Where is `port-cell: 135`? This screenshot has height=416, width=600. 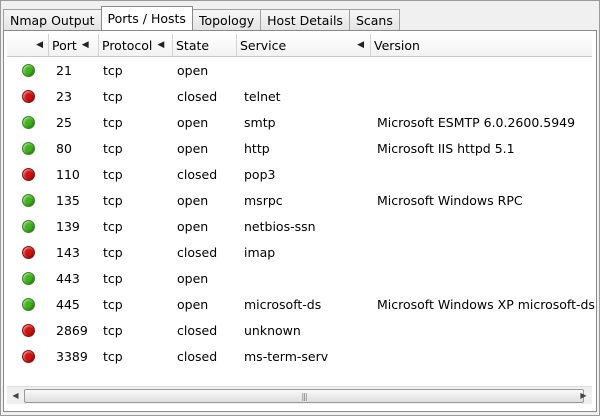 port-cell: 135 is located at coordinates (68, 200).